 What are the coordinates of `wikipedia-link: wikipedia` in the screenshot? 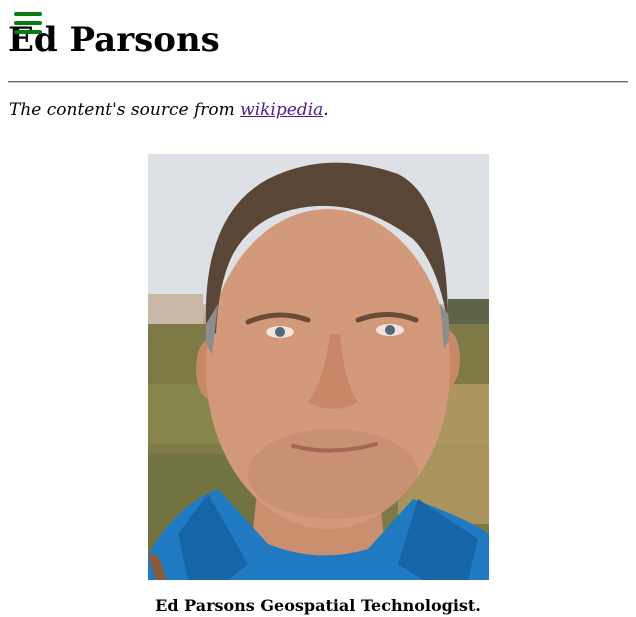 It's located at (281, 110).